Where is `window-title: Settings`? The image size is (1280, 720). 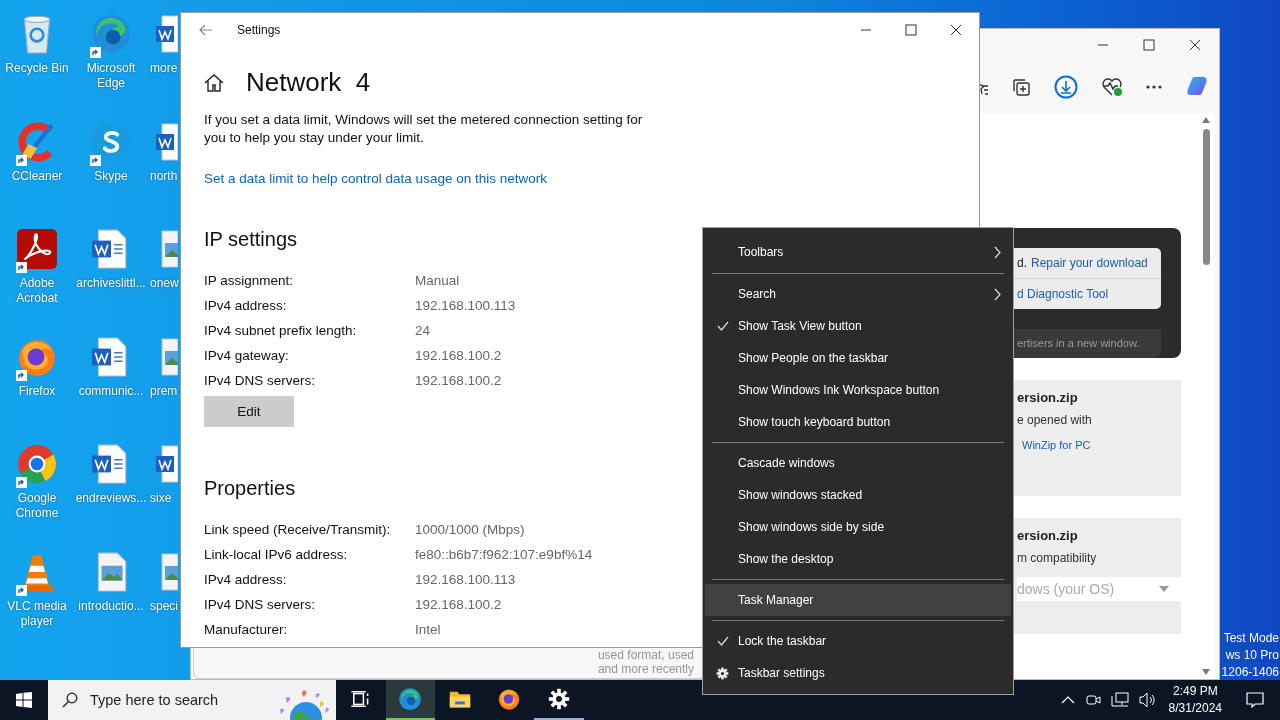
window-title: Settings is located at coordinates (259, 30).